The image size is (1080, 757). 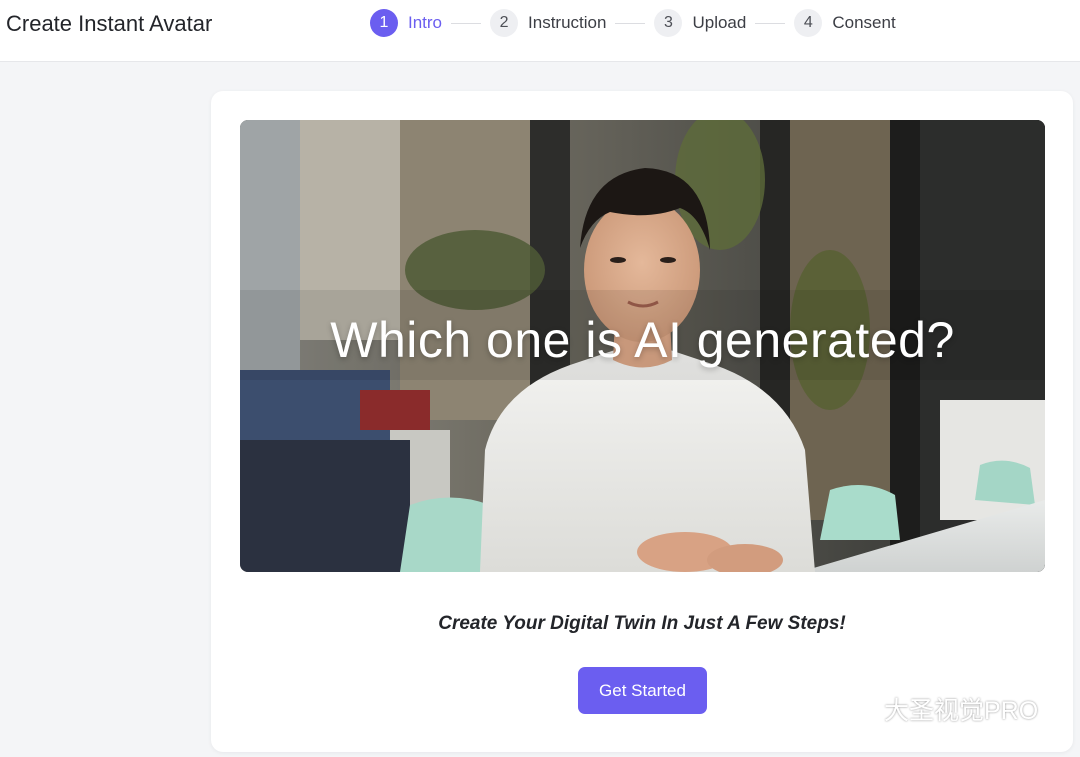 I want to click on step-instruction: 2 Instruction, so click(x=548, y=23).